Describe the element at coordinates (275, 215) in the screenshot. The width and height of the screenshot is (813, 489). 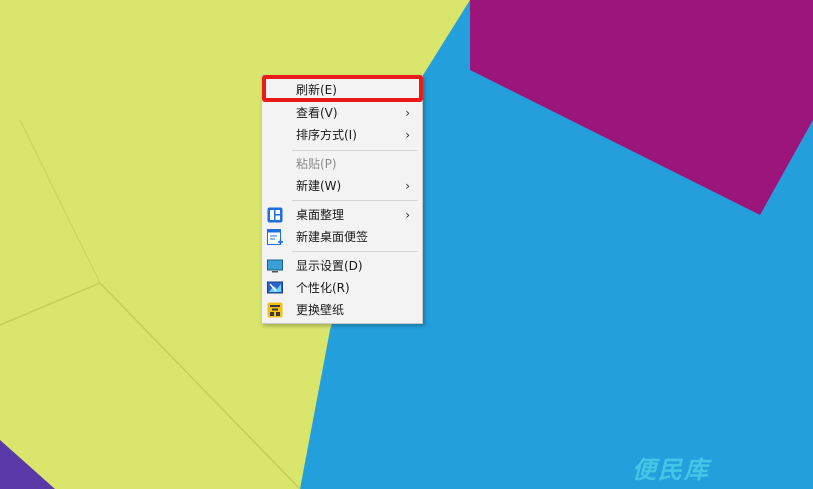
I see `desktop-organize-icon` at that location.